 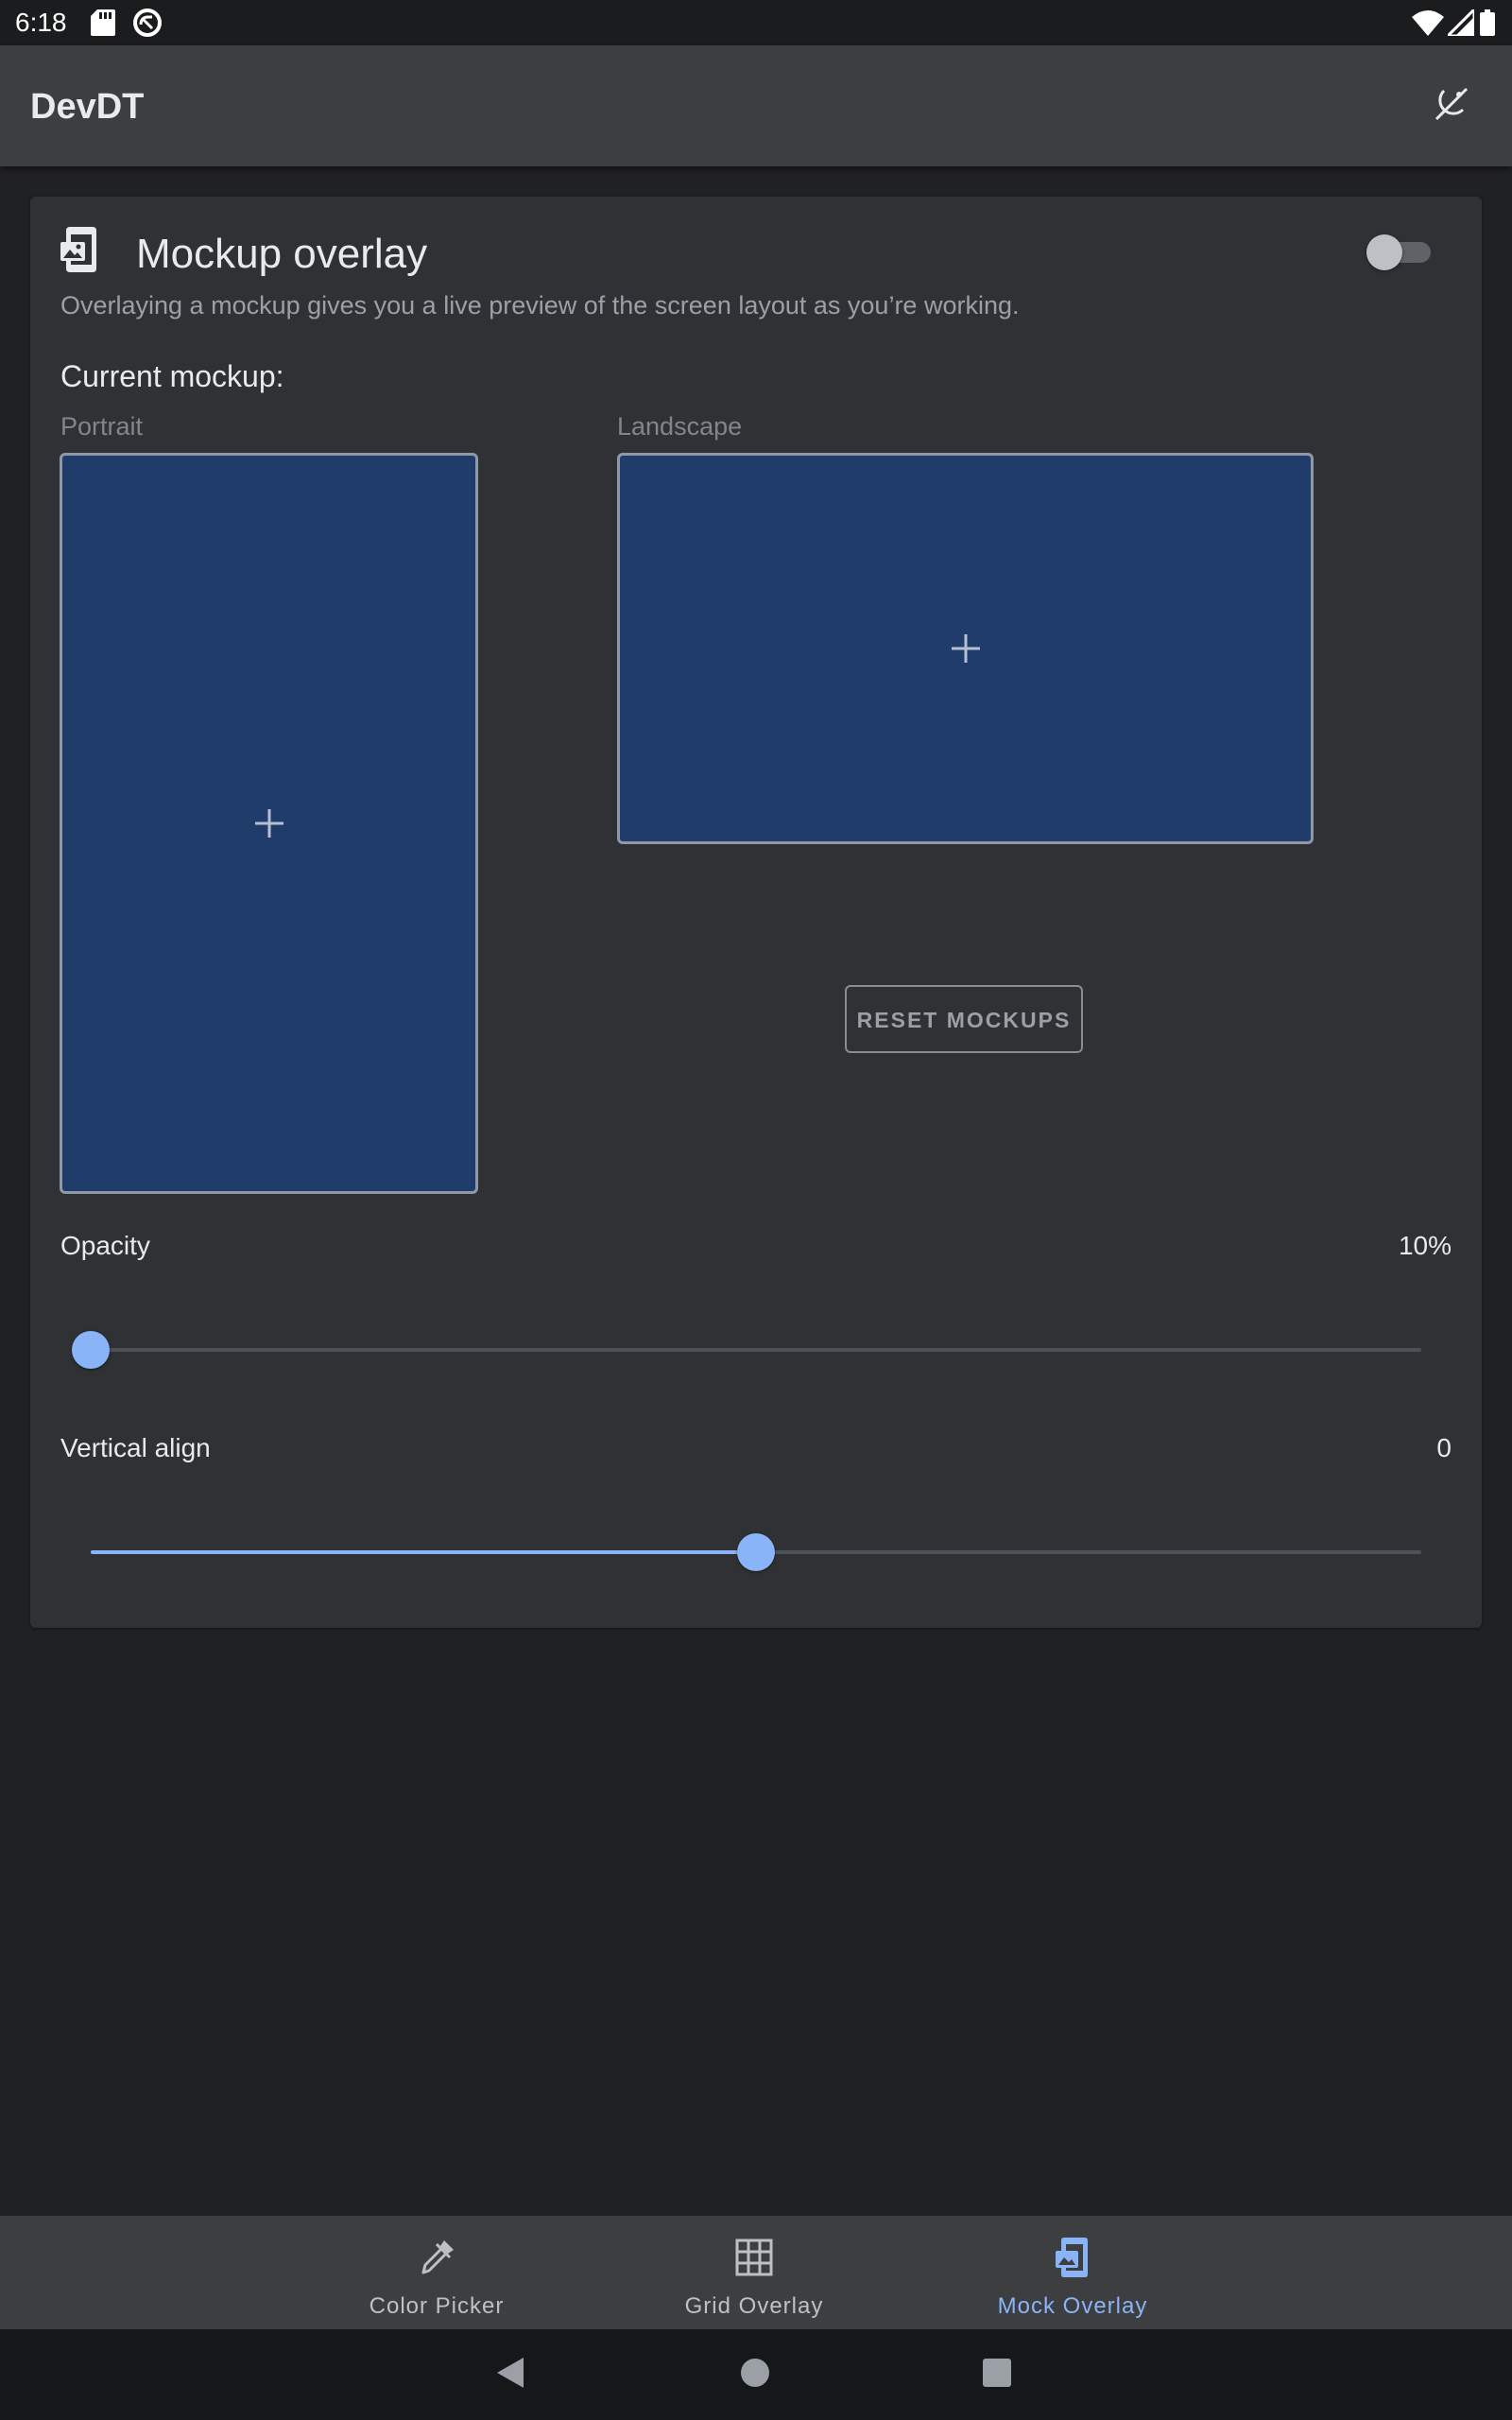 I want to click on opacity-slider, so click(x=746, y=1350).